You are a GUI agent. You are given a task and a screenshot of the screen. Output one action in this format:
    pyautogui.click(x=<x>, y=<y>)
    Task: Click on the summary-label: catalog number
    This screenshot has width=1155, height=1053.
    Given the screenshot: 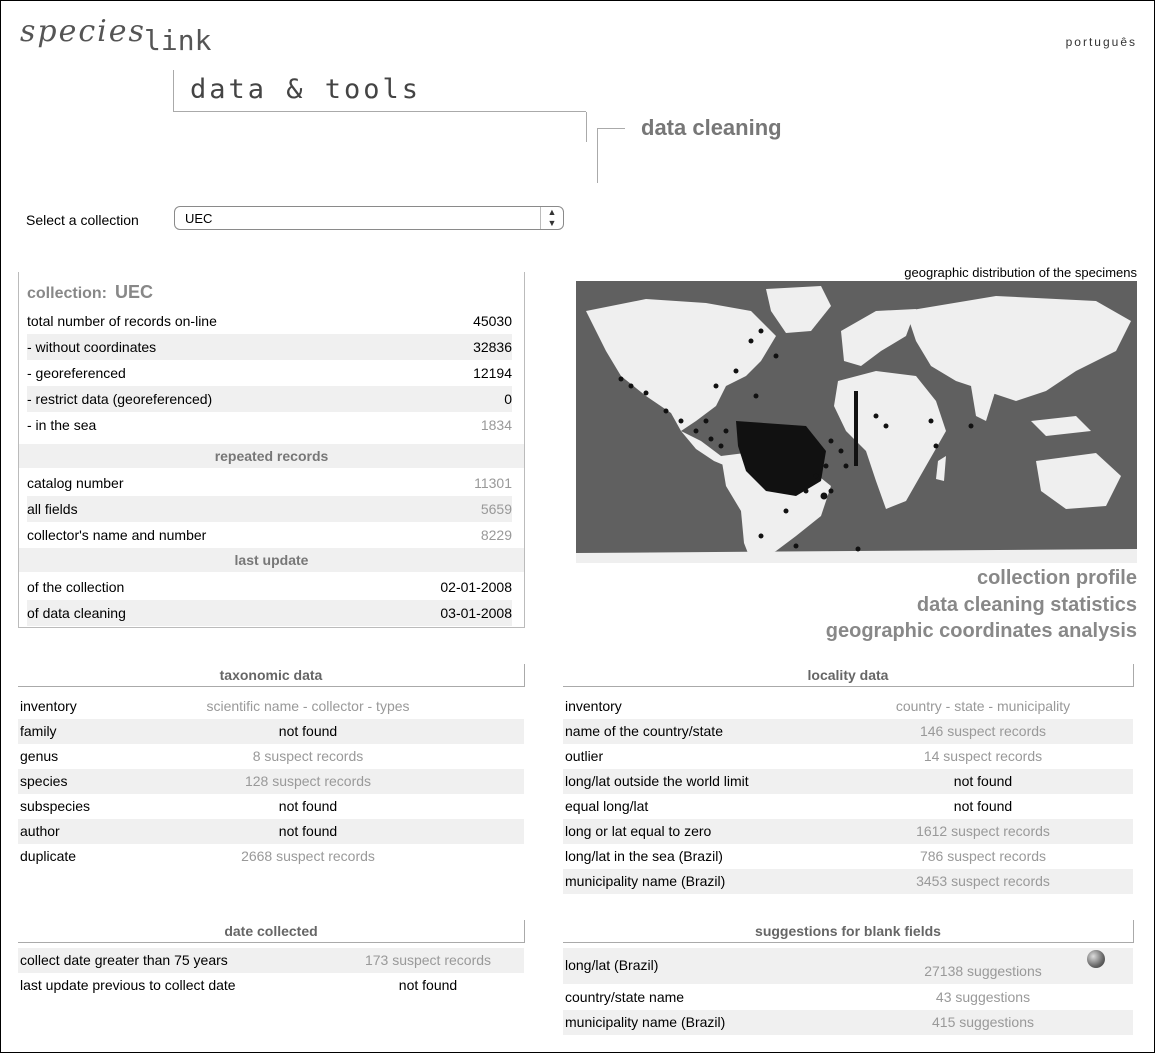 What is the action you would take?
    pyautogui.click(x=75, y=483)
    